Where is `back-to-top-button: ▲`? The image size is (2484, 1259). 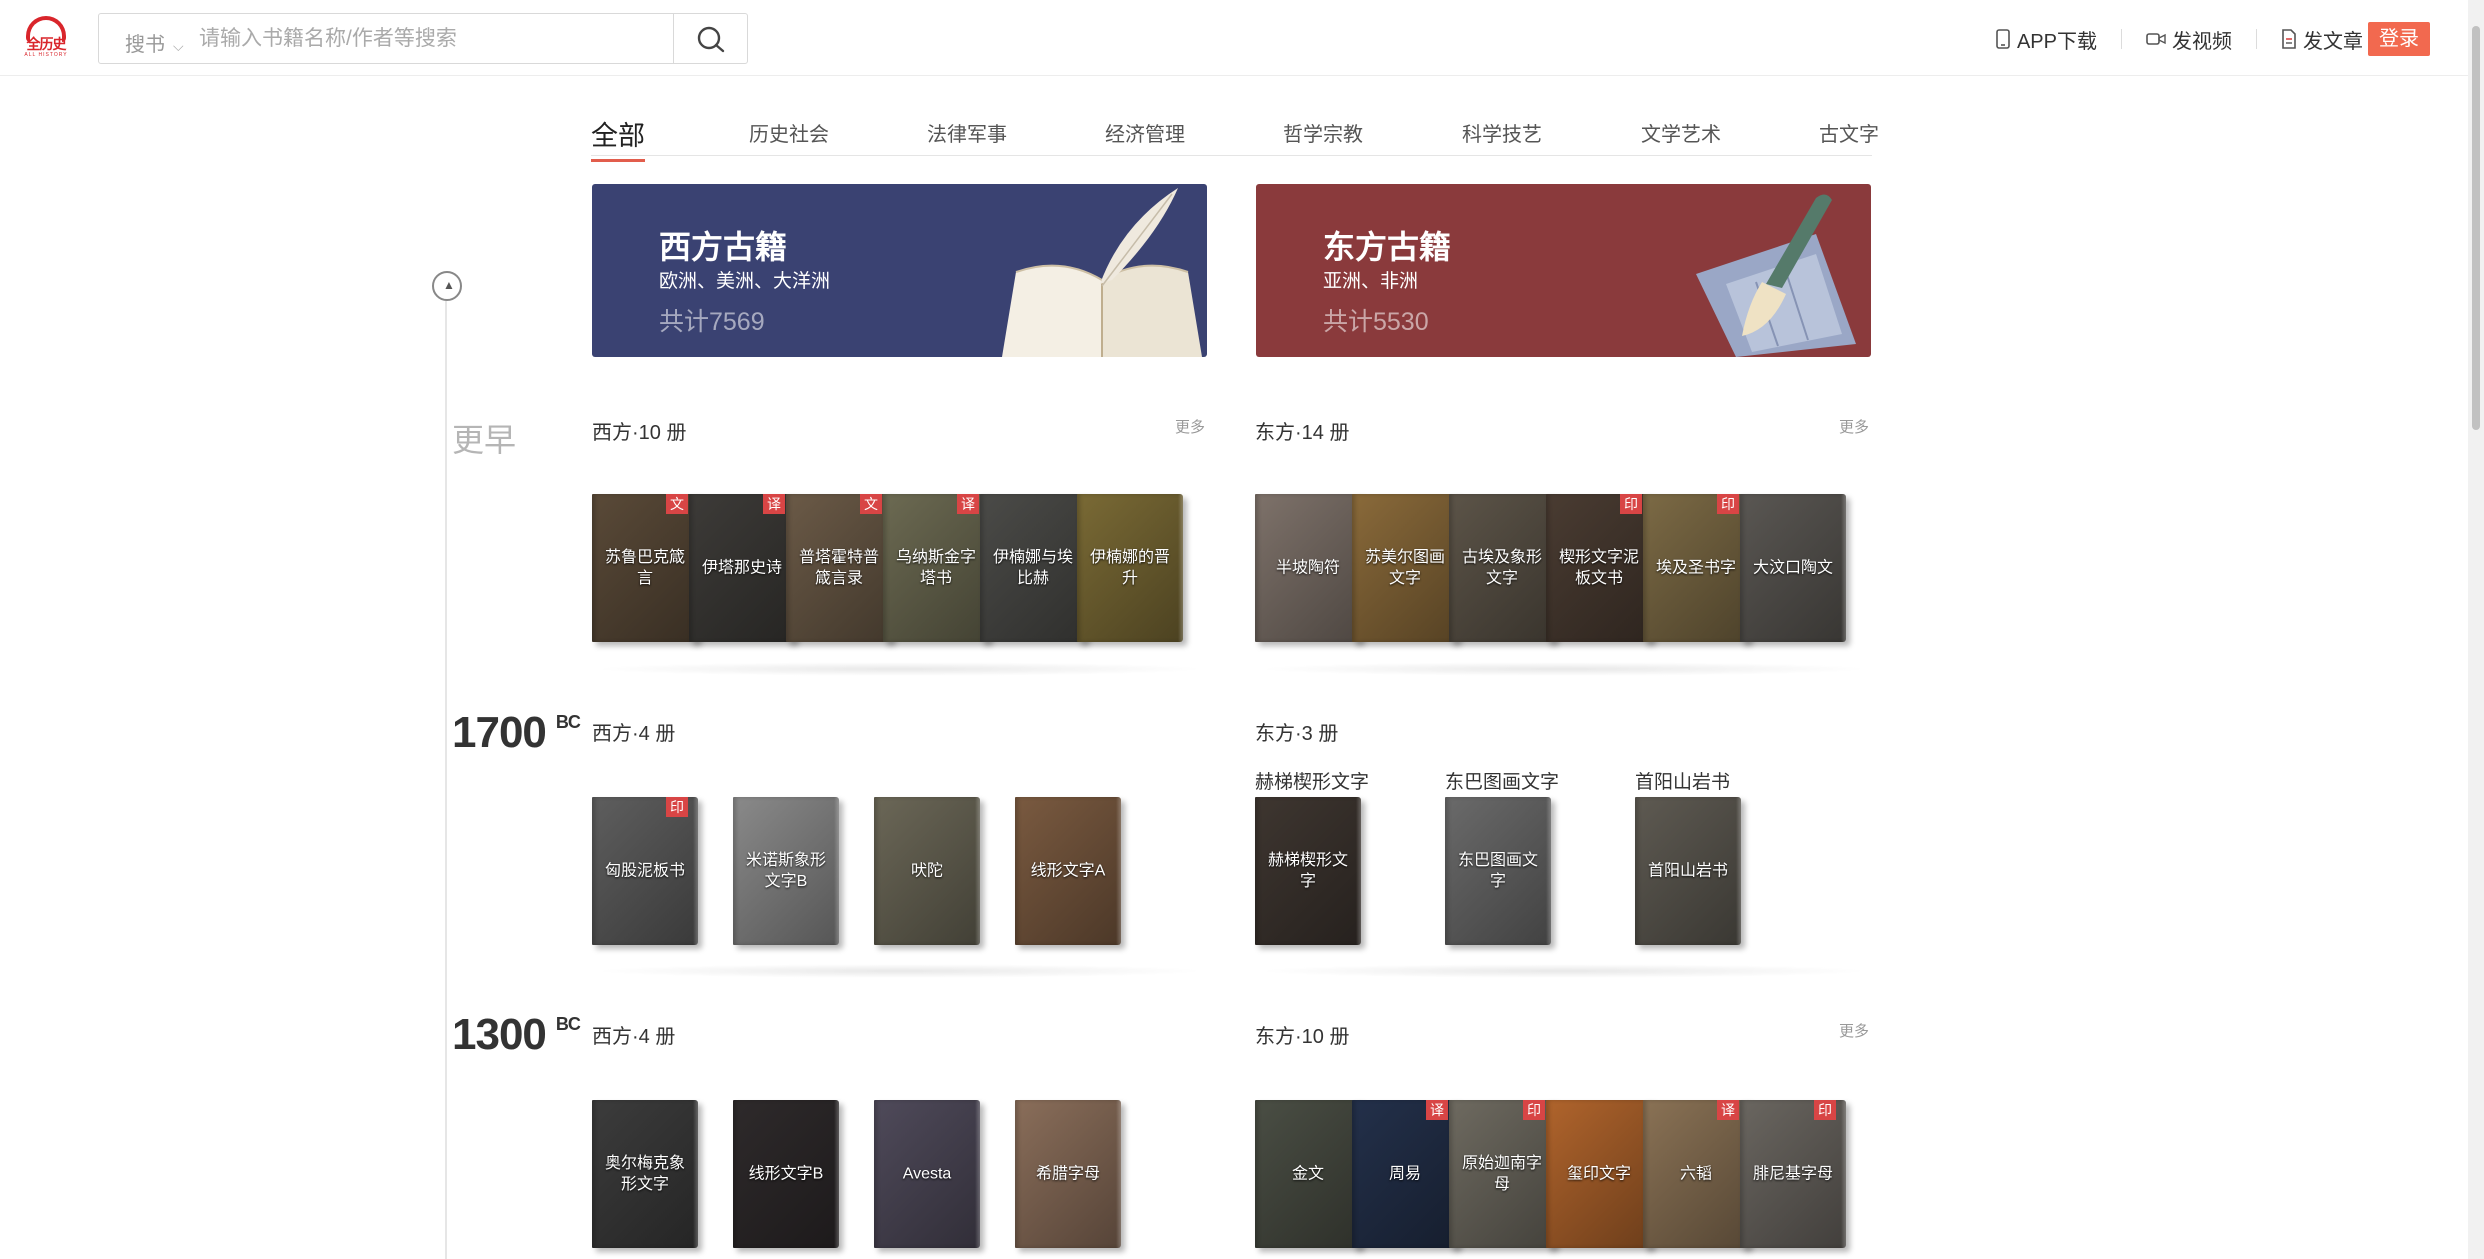 back-to-top-button: ▲ is located at coordinates (447, 286).